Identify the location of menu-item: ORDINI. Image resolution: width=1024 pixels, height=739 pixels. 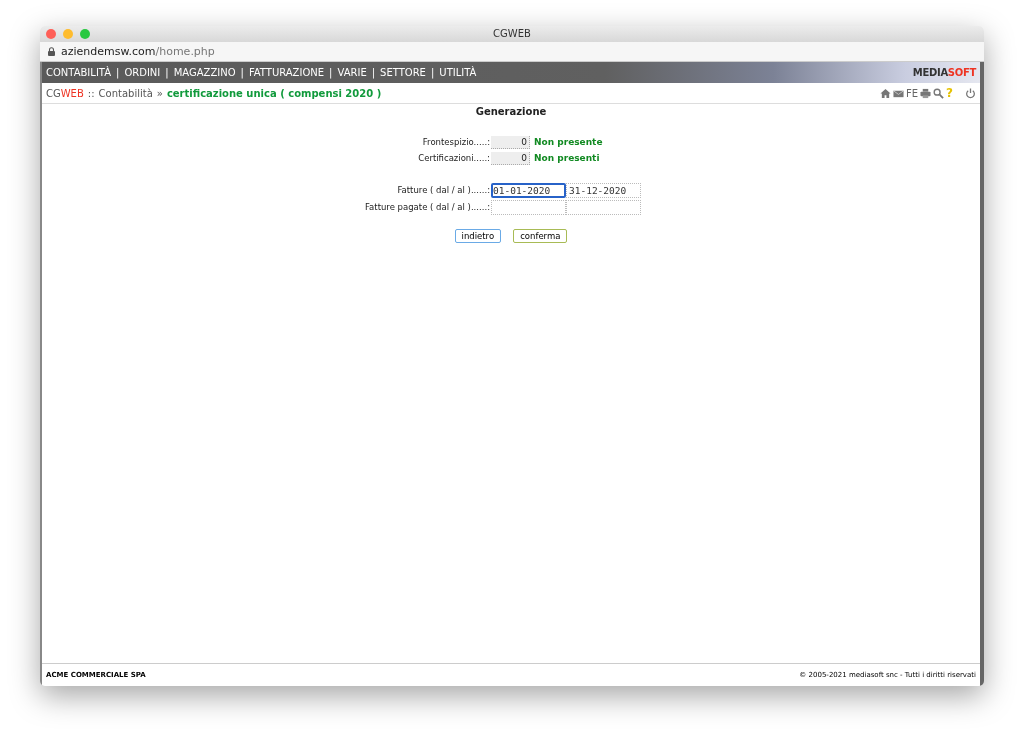
(142, 72).